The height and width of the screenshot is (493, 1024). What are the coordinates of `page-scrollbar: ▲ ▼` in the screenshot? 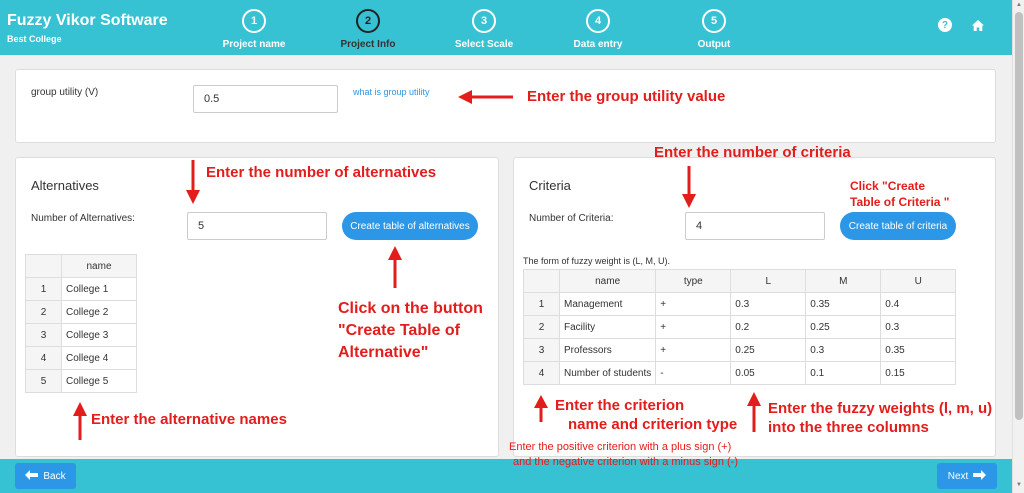 It's located at (1018, 246).